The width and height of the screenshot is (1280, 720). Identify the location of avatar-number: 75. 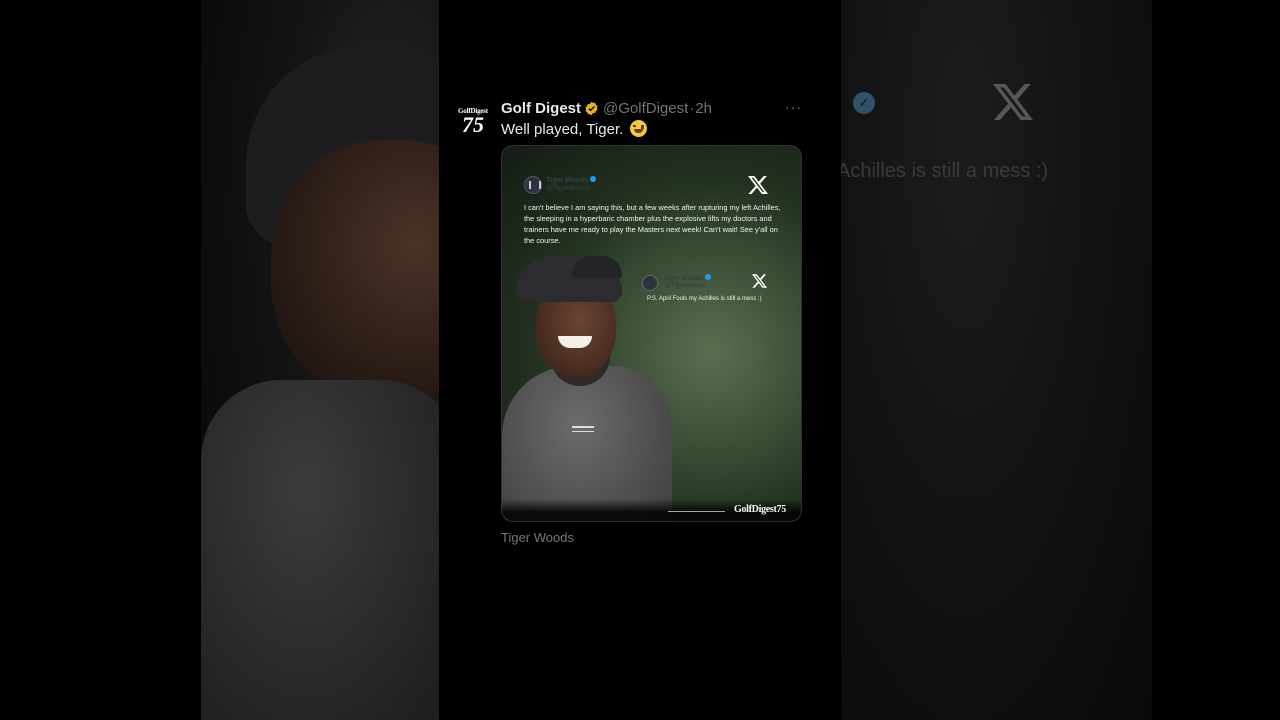
(473, 124).